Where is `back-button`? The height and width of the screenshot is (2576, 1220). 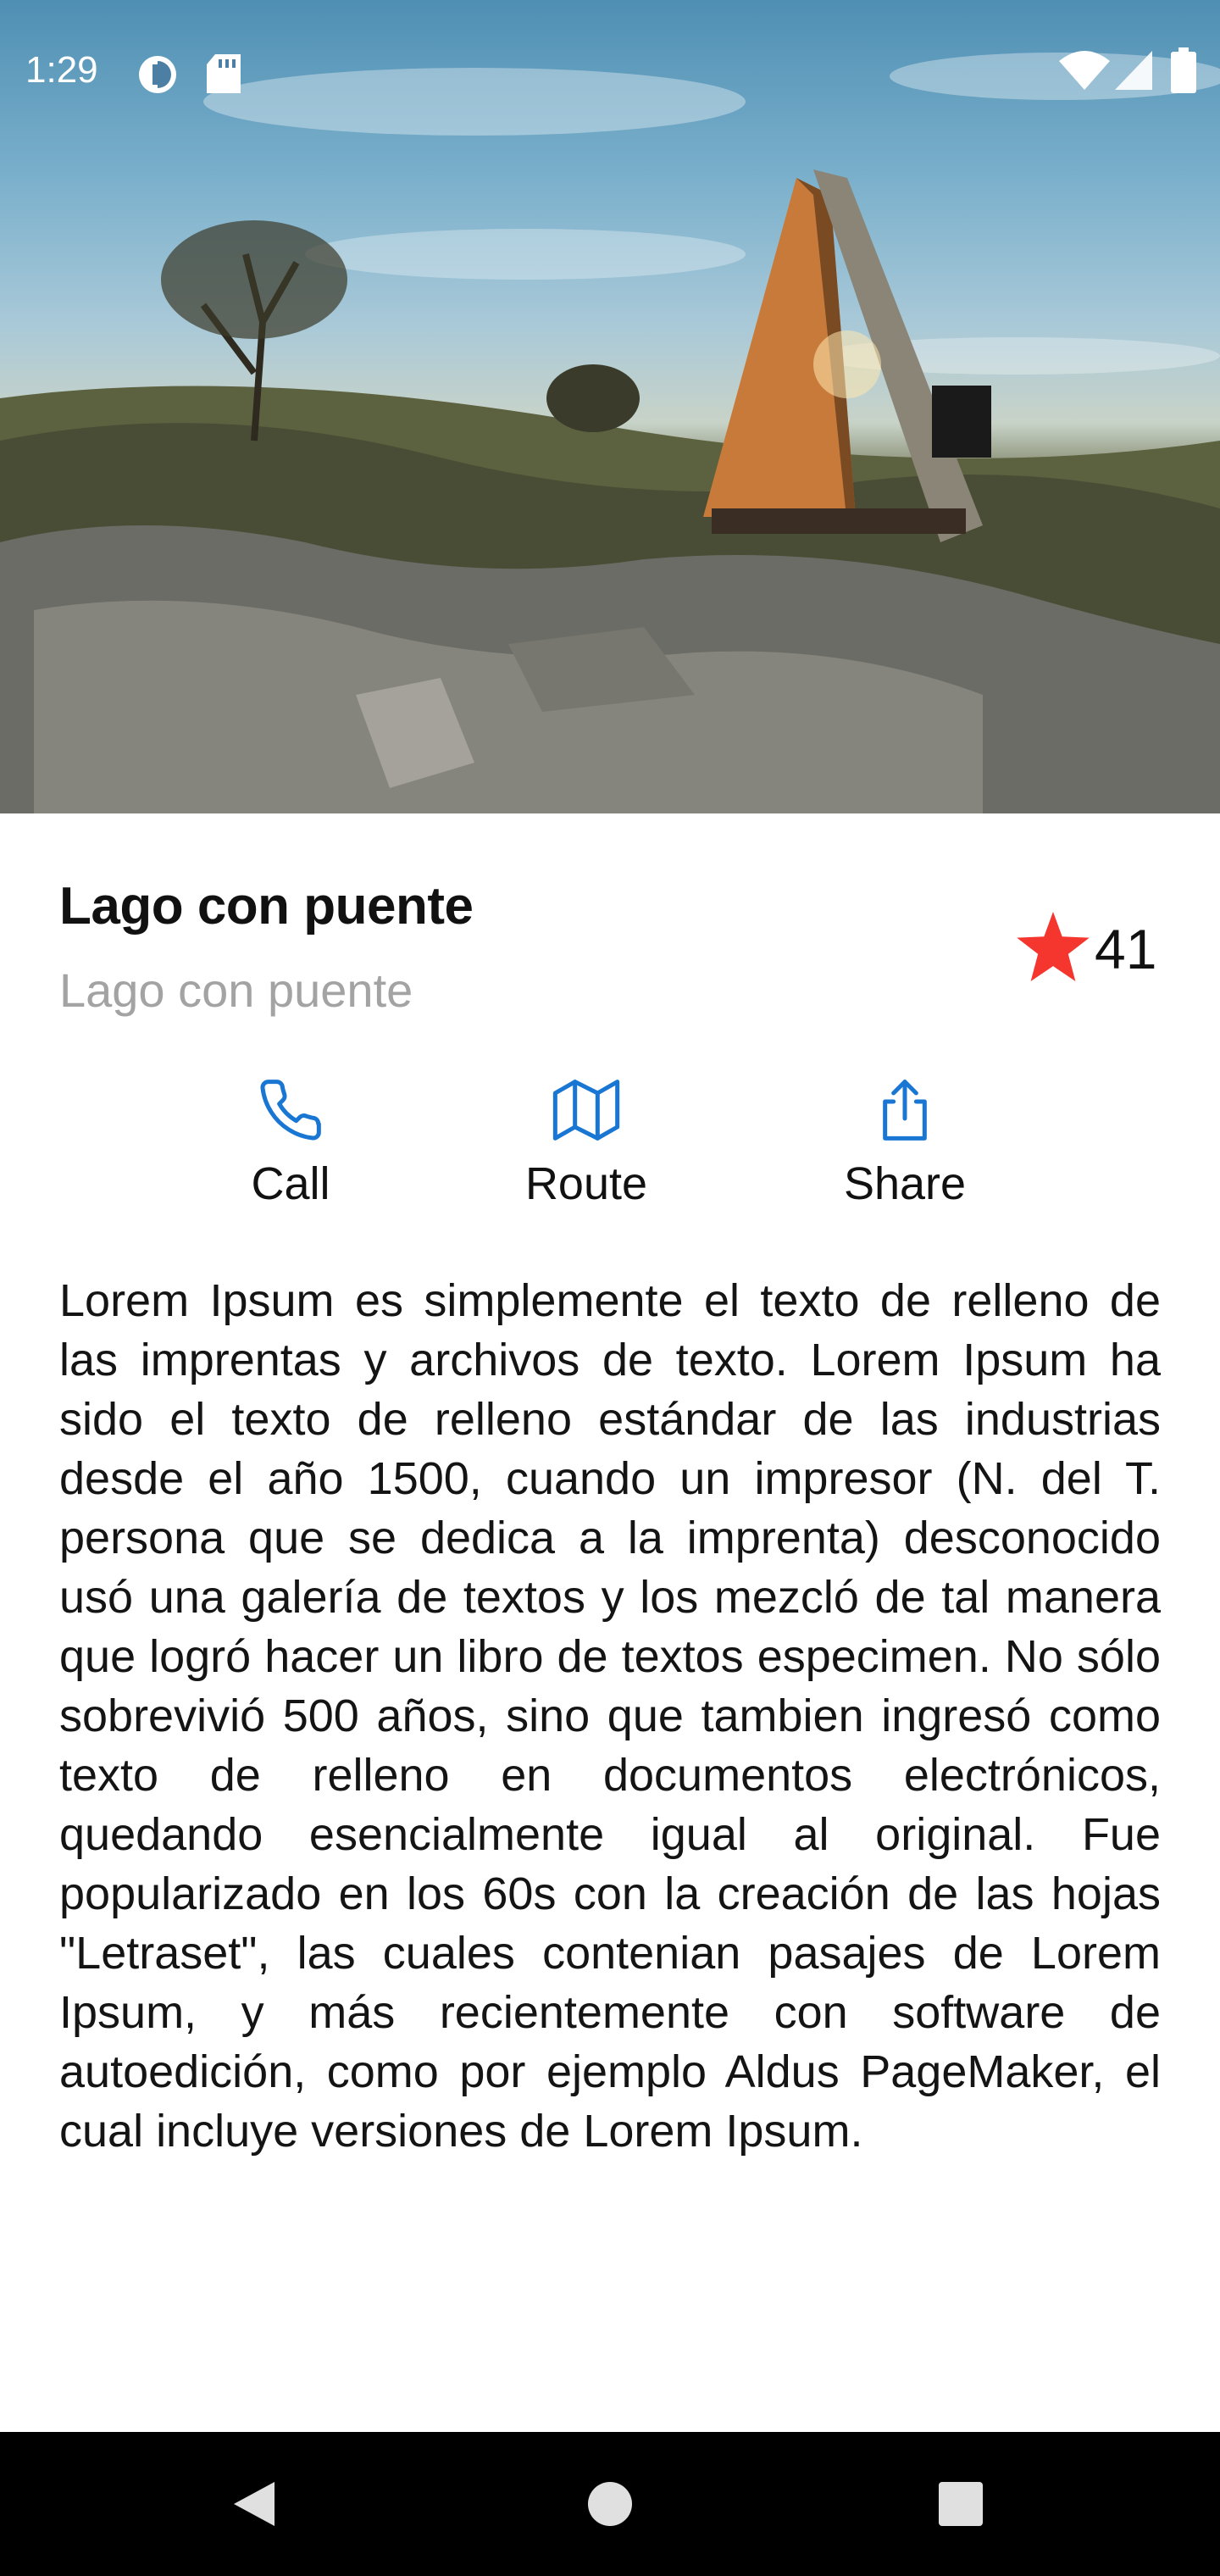 back-button is located at coordinates (254, 2504).